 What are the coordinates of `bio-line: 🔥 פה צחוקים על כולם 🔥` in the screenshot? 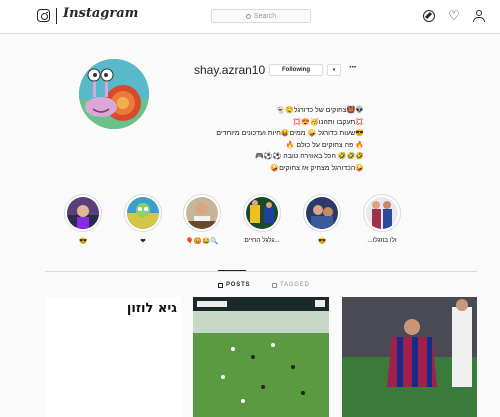 It's located at (324, 145).